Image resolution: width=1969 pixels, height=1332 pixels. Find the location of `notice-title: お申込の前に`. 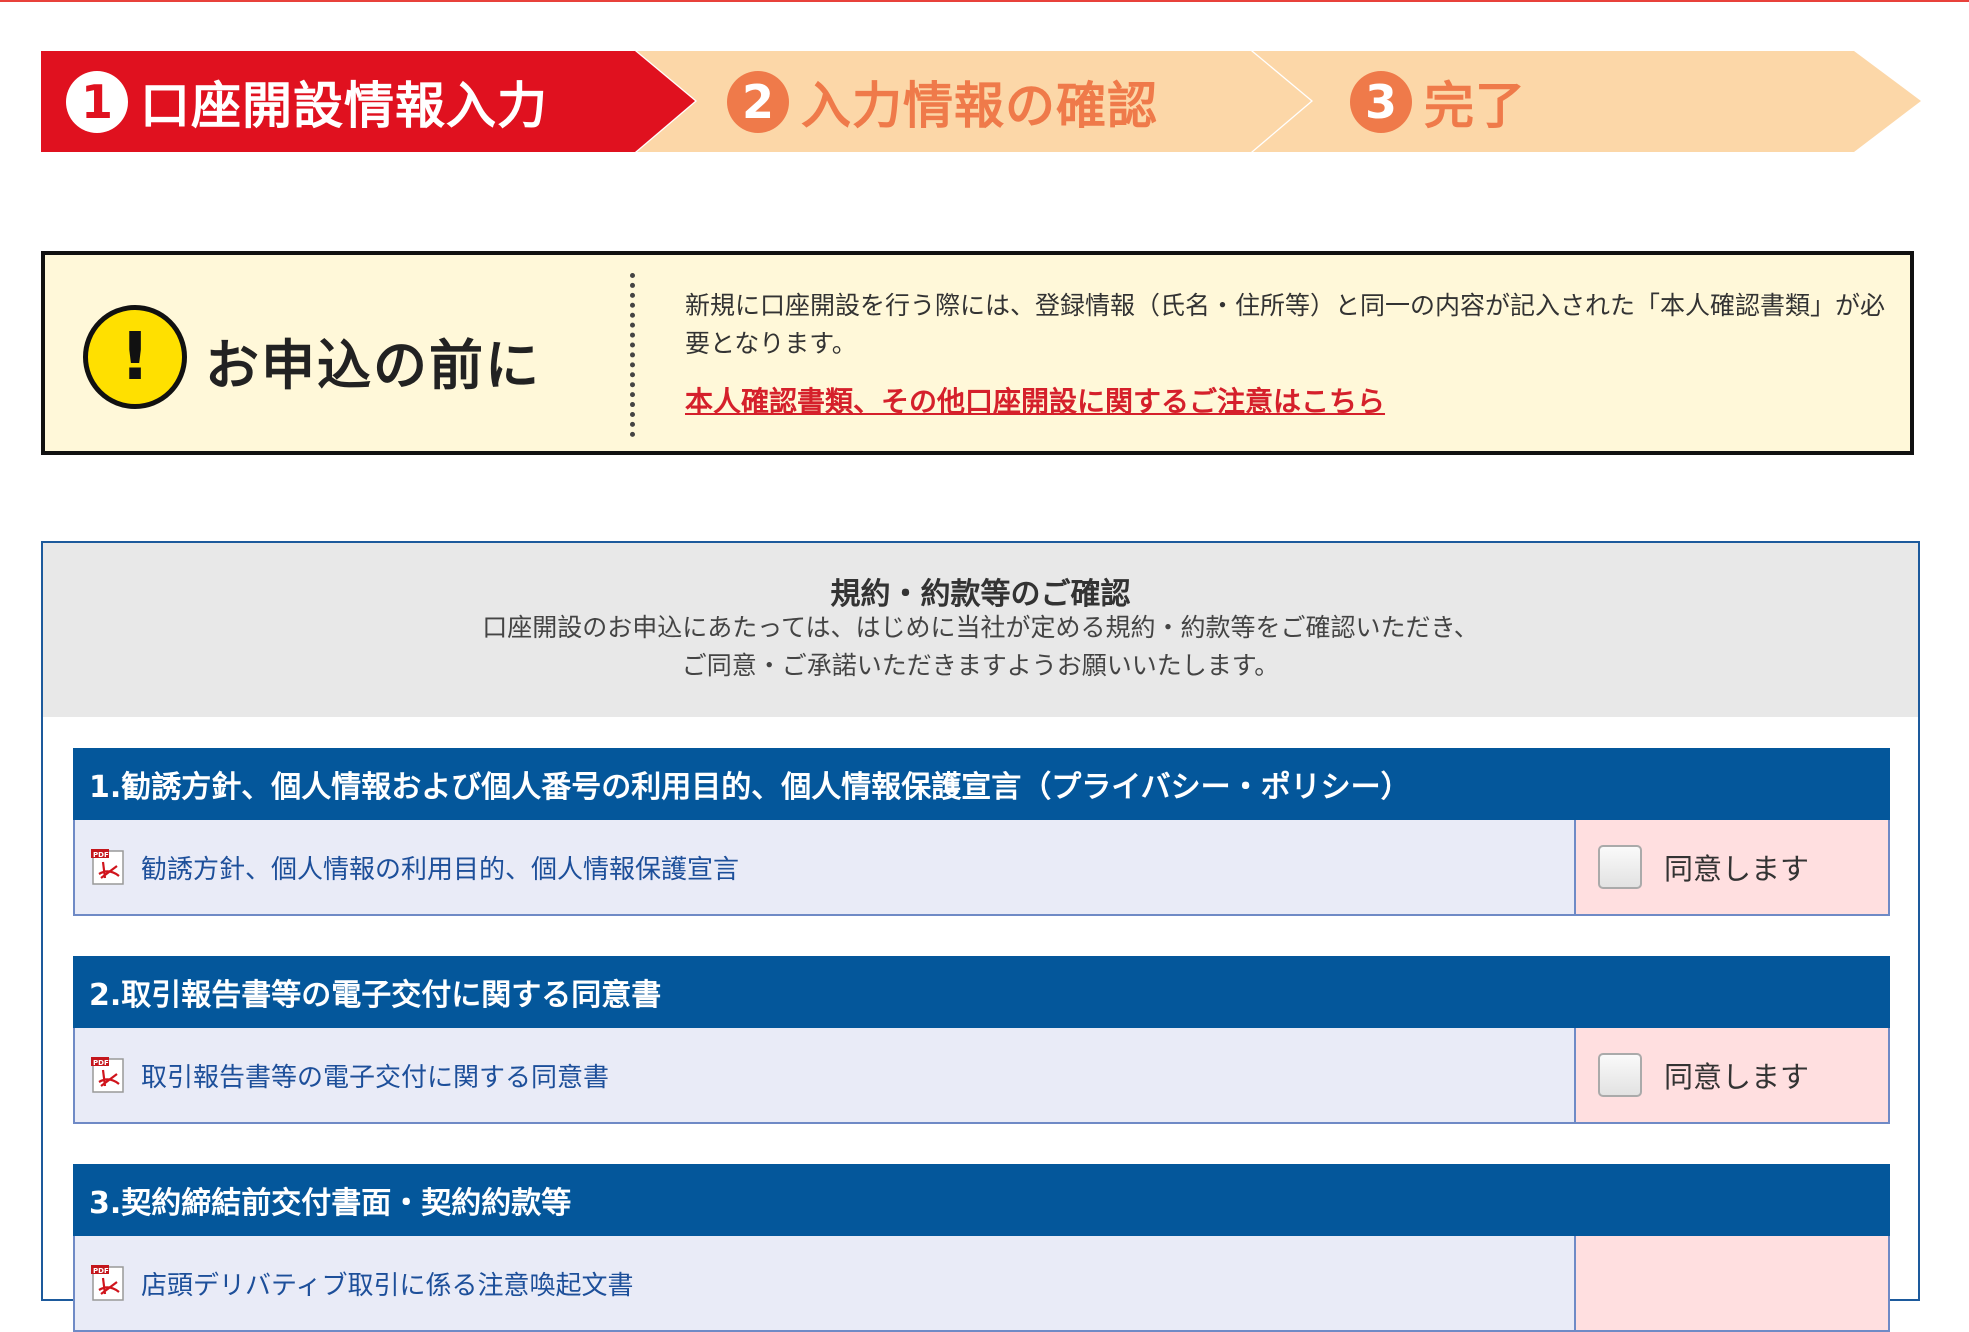

notice-title: お申込の前に is located at coordinates (373, 365).